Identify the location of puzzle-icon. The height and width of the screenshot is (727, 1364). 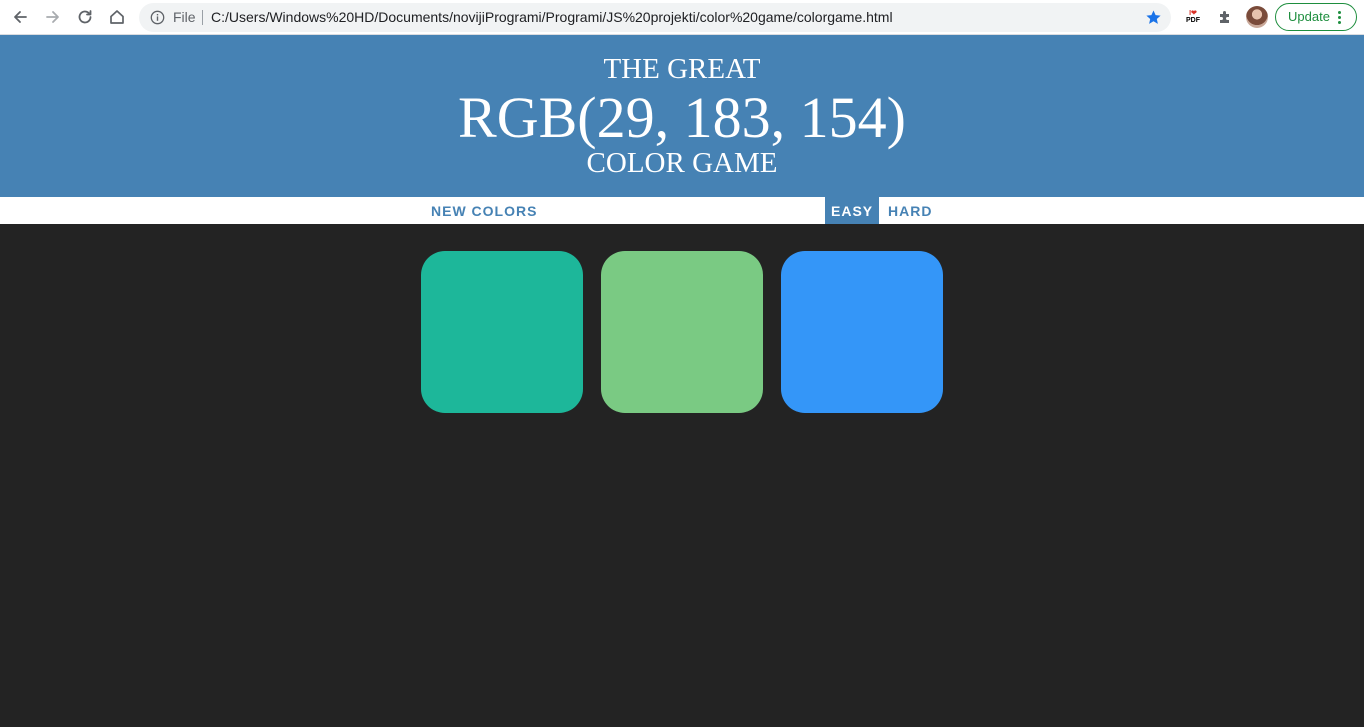
(1224, 17).